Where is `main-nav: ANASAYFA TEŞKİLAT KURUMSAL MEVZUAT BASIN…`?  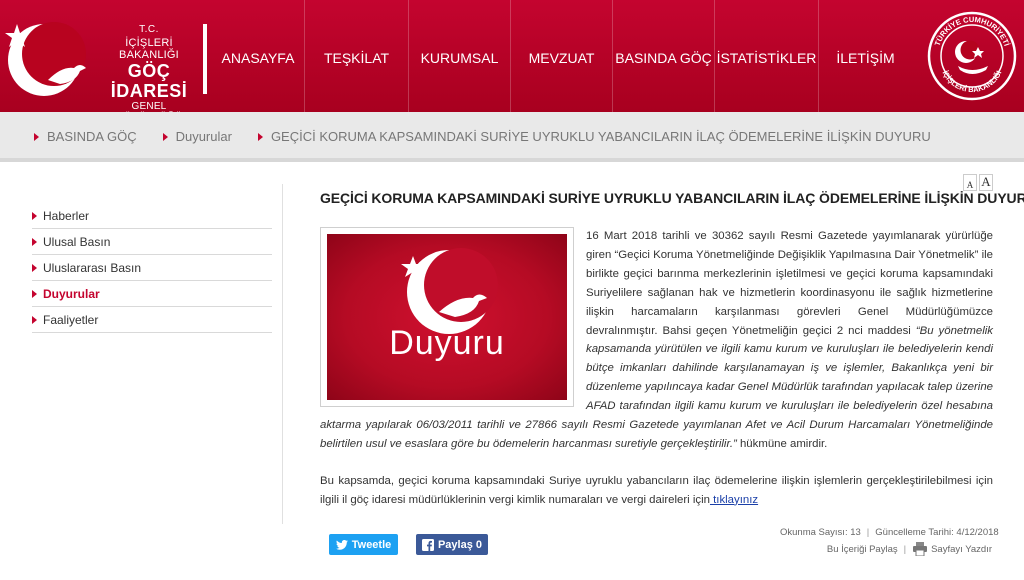 main-nav: ANASAYFA TEŞKİLAT KURUMSAL MEVZUAT BASIN… is located at coordinates (562, 56).